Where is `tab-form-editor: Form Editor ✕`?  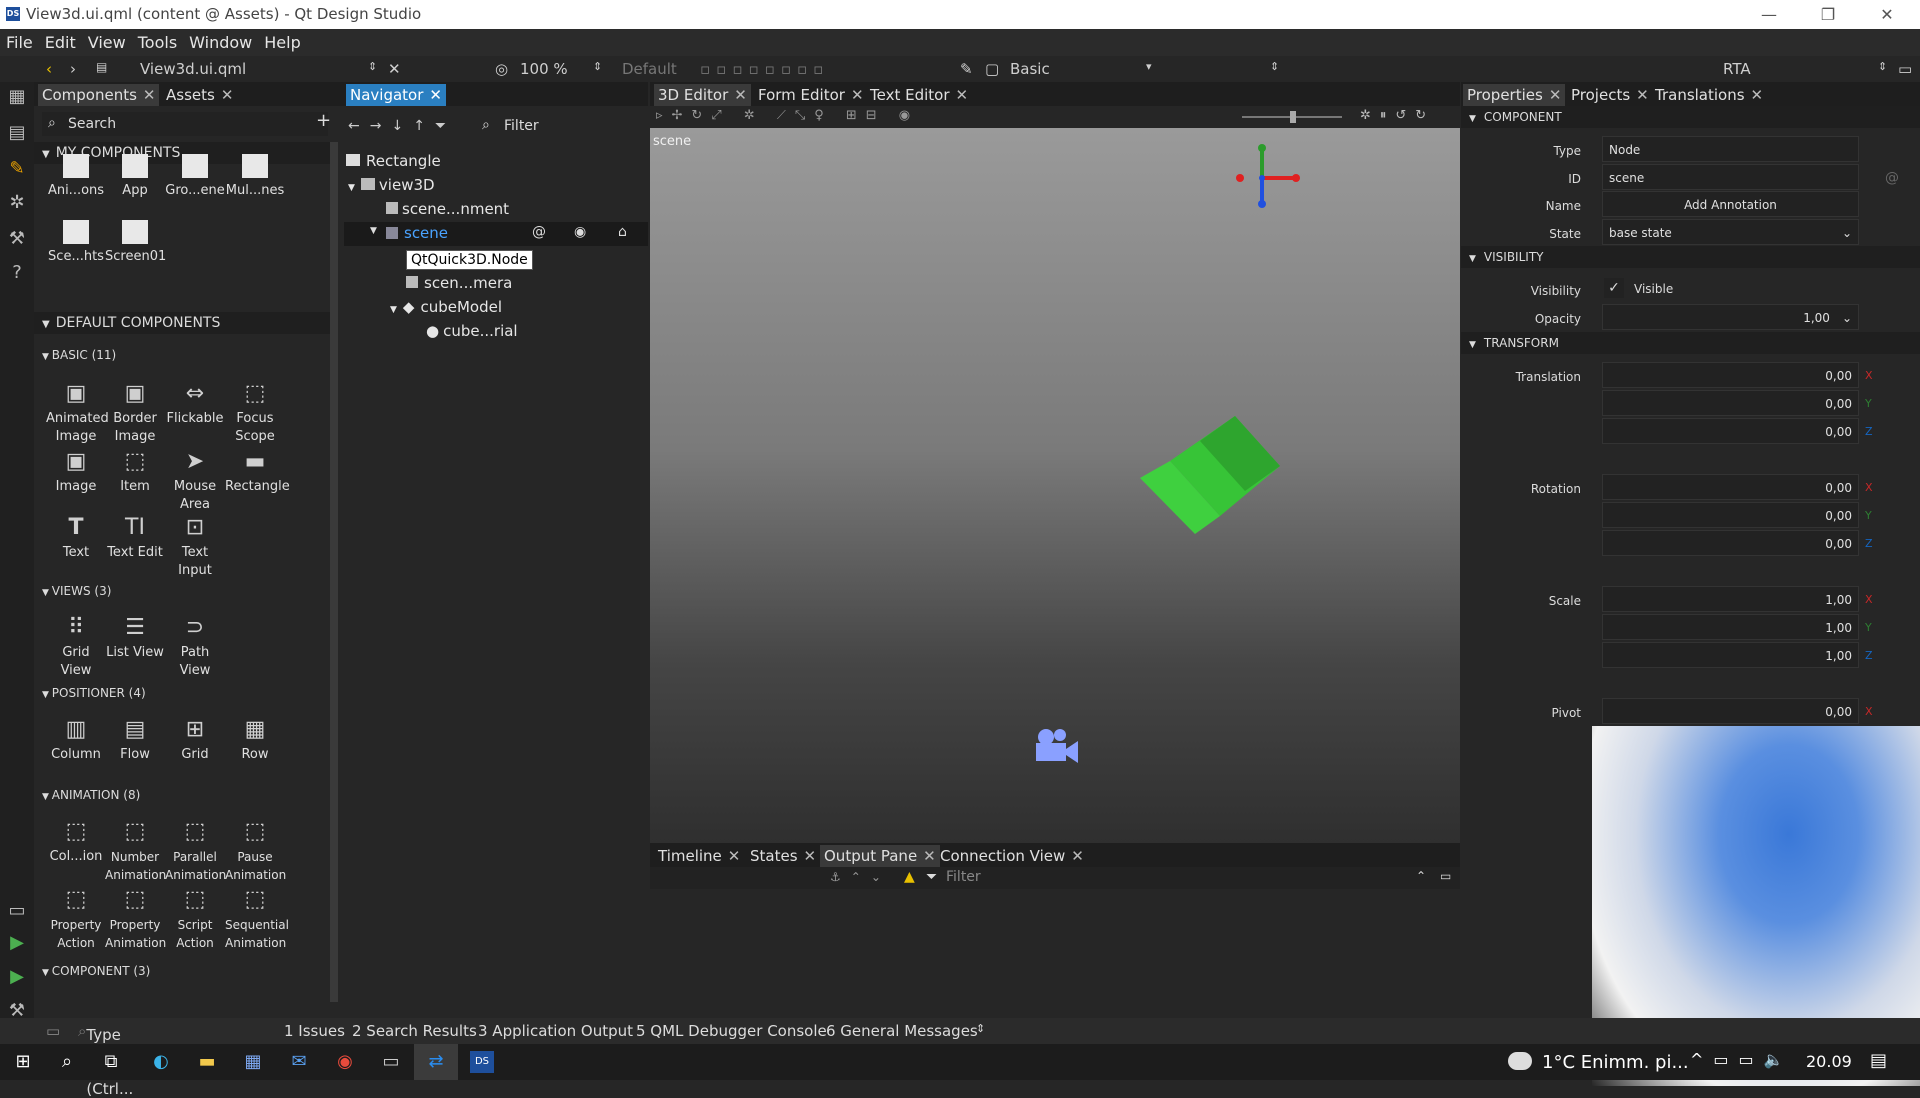
tab-form-editor: Form Editor ✕ is located at coordinates (811, 95).